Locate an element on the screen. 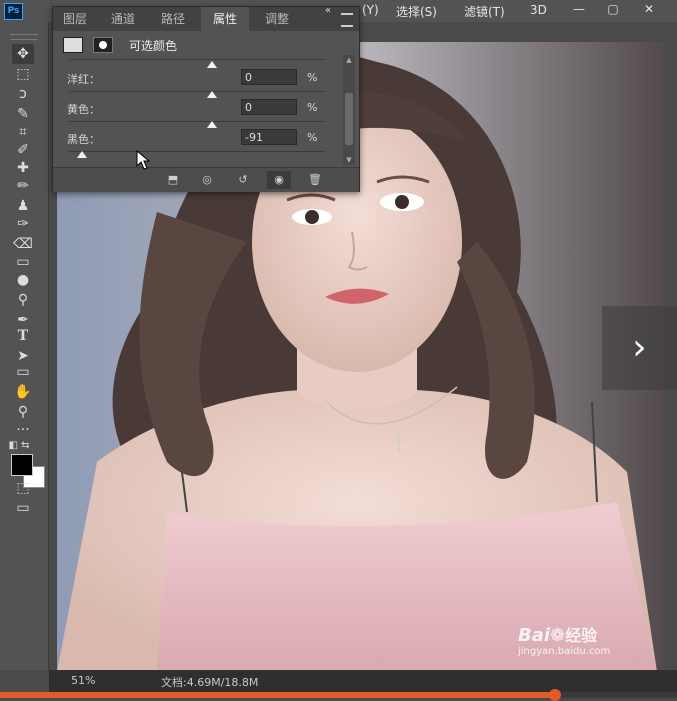  menu-select: 选择(S) is located at coordinates (416, 11).